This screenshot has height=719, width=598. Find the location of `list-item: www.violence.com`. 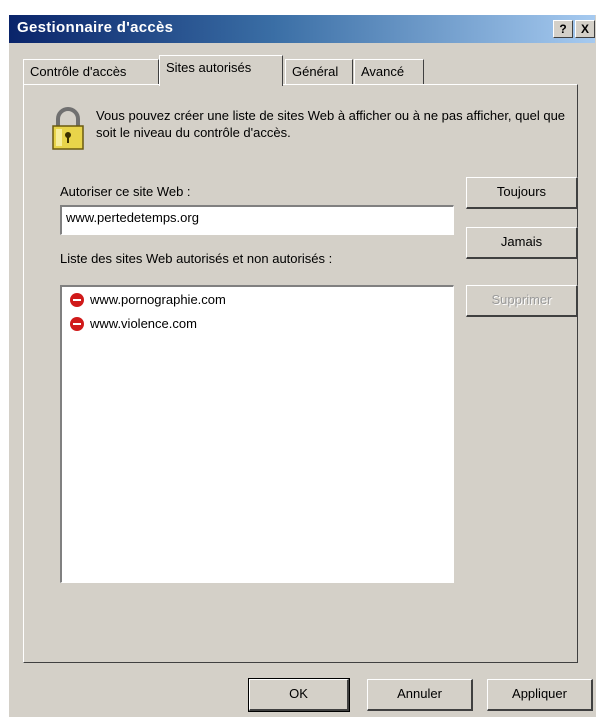

list-item: www.violence.com is located at coordinates (133, 324).